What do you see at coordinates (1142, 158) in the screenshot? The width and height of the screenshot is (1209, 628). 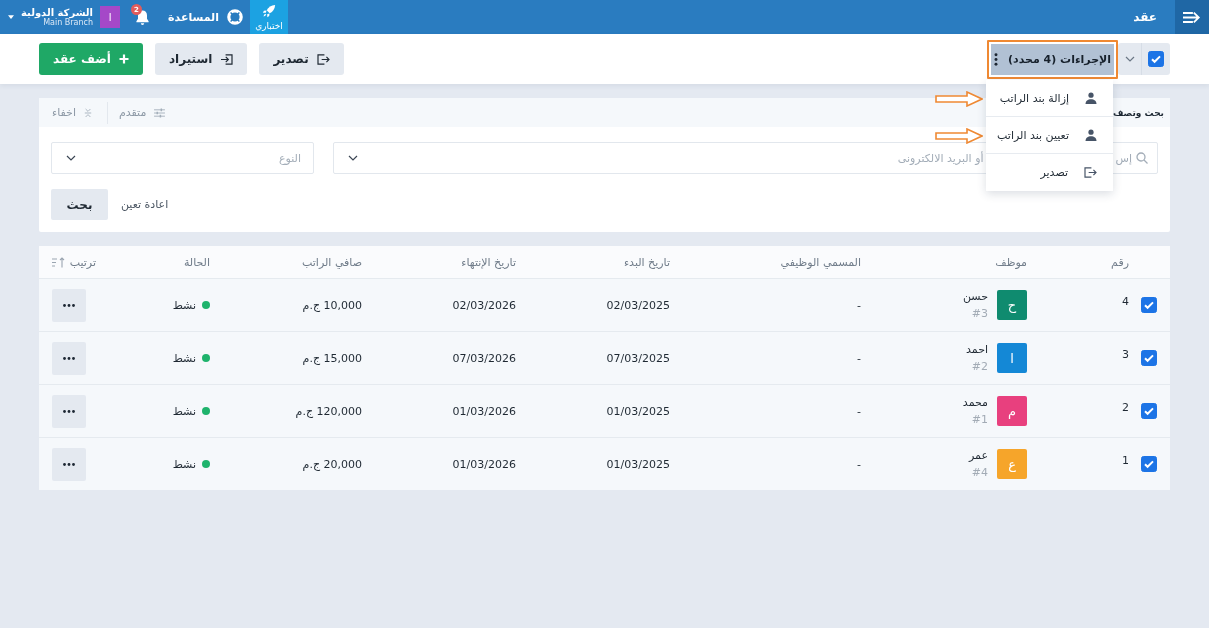 I see `search-icon` at bounding box center [1142, 158].